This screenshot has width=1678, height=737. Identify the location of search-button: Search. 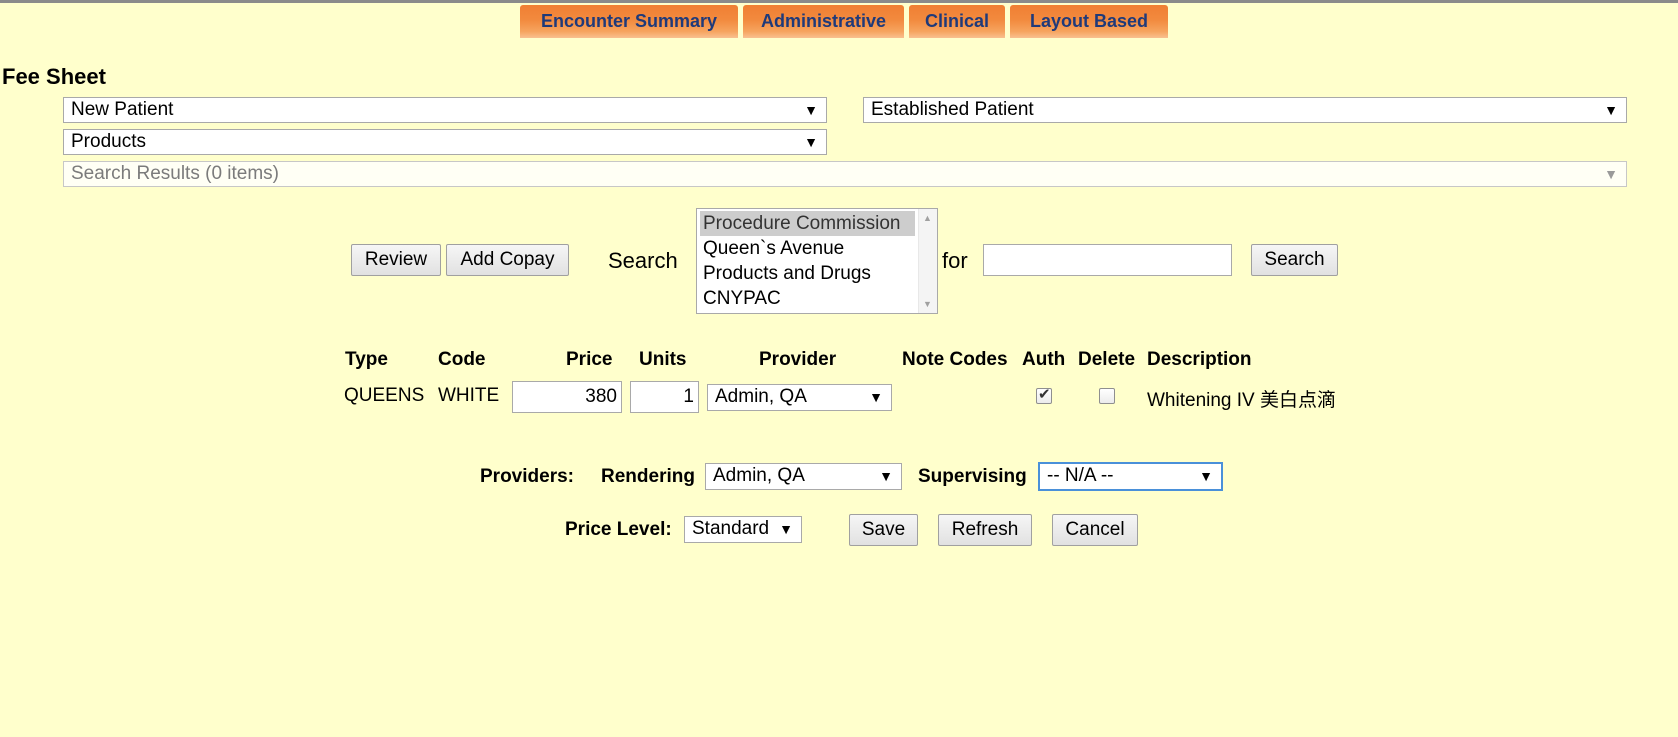
(1294, 260).